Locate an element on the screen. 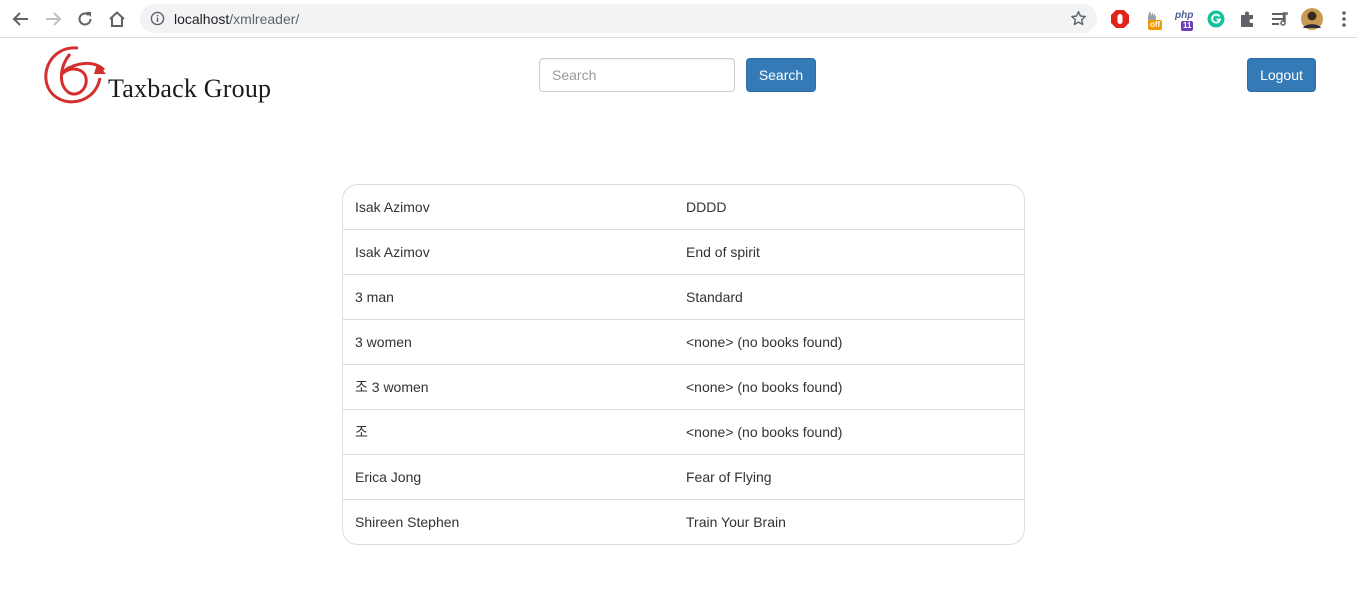 The width and height of the screenshot is (1357, 610). author-cell: Shireen Stephen is located at coordinates (407, 522).